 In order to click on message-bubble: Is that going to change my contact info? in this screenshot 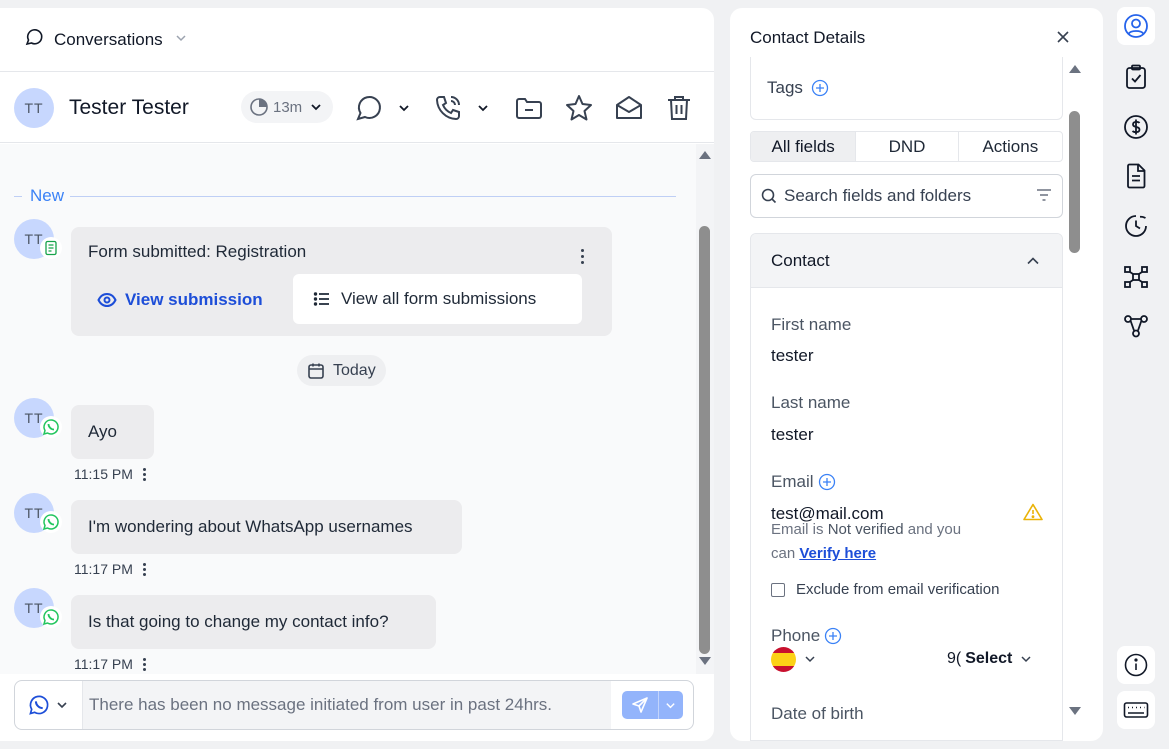, I will do `click(253, 622)`.